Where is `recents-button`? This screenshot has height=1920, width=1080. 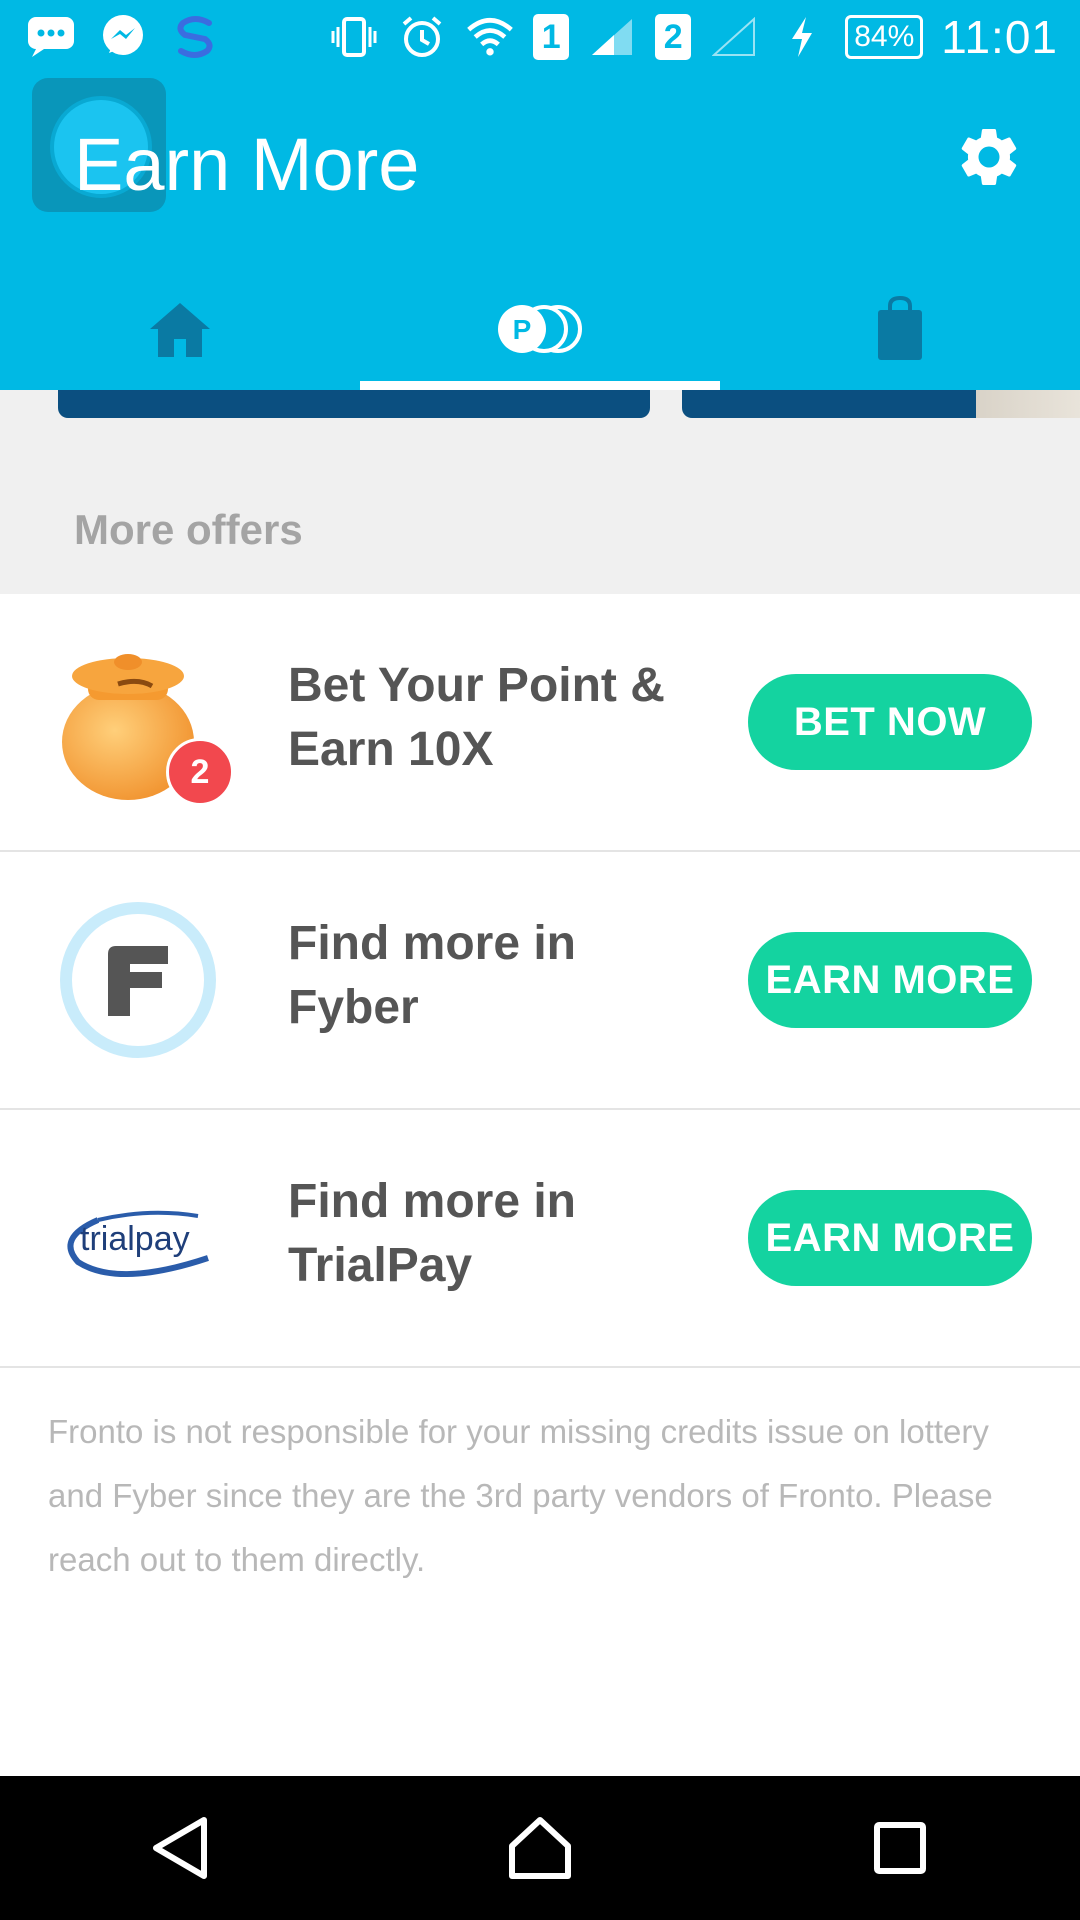
recents-button is located at coordinates (900, 1848).